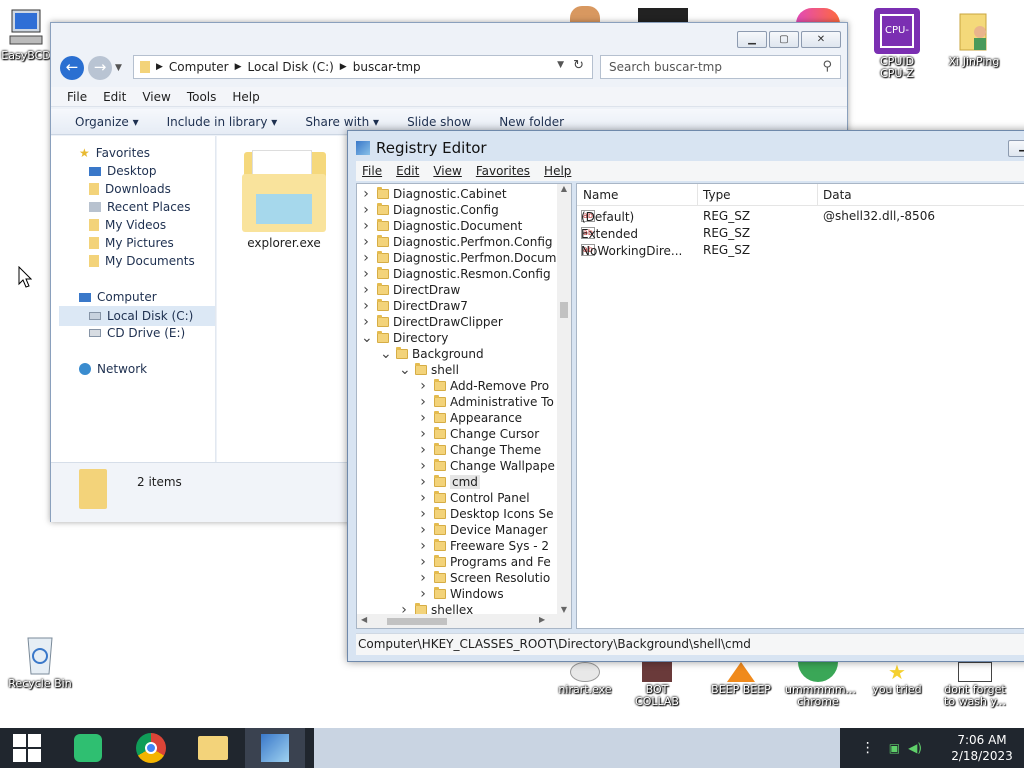 The width and height of the screenshot is (1024, 768). I want to click on back-button: ←, so click(72, 68).